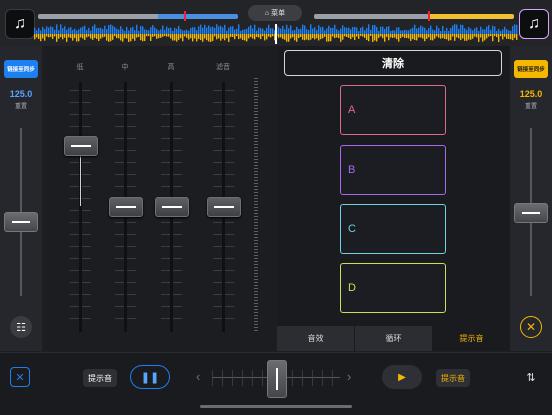 This screenshot has width=552, height=415. What do you see at coordinates (531, 105) in the screenshot?
I see `right-reset-label: 重置` at bounding box center [531, 105].